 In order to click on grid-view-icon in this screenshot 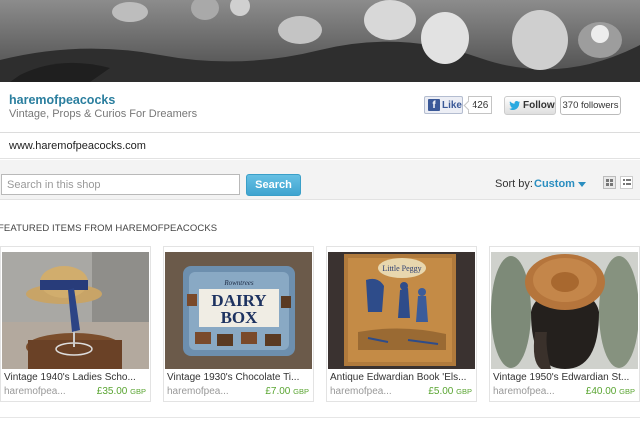, I will do `click(609, 182)`.